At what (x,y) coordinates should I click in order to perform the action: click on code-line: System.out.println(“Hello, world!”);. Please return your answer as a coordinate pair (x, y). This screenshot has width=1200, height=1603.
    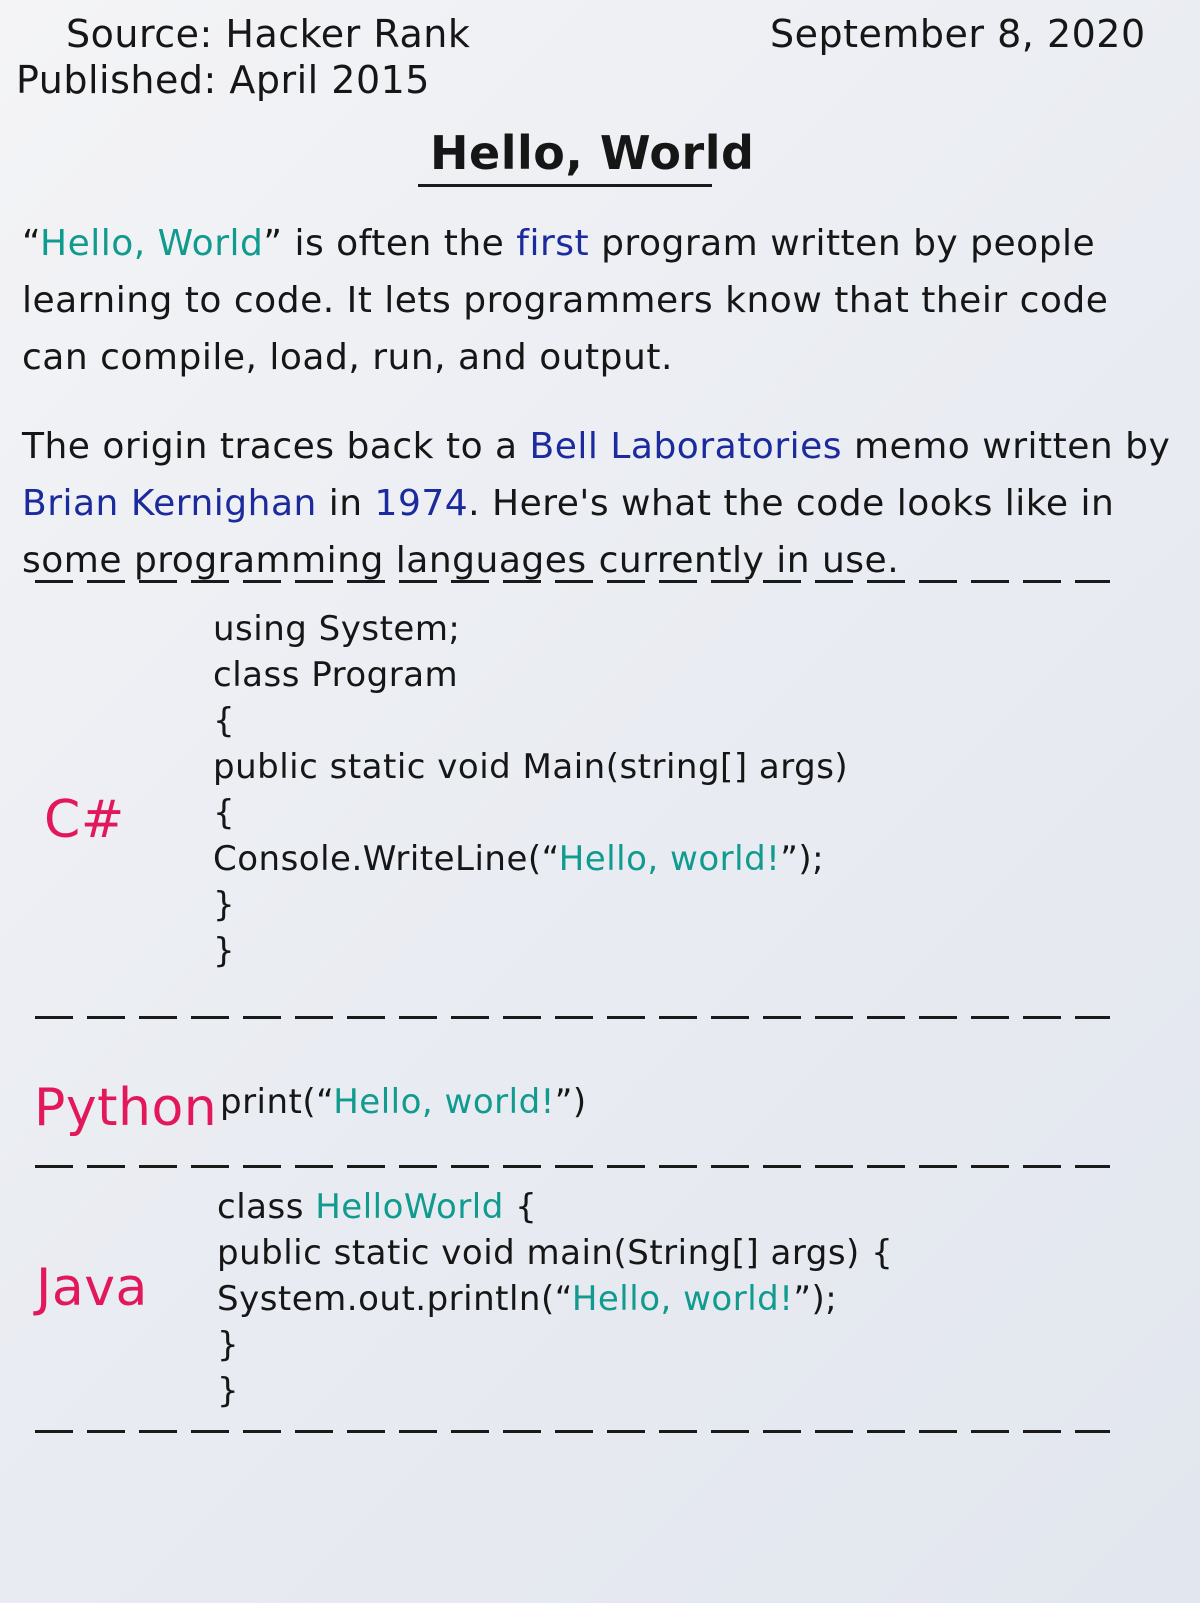
    Looking at the image, I should click on (555, 1299).